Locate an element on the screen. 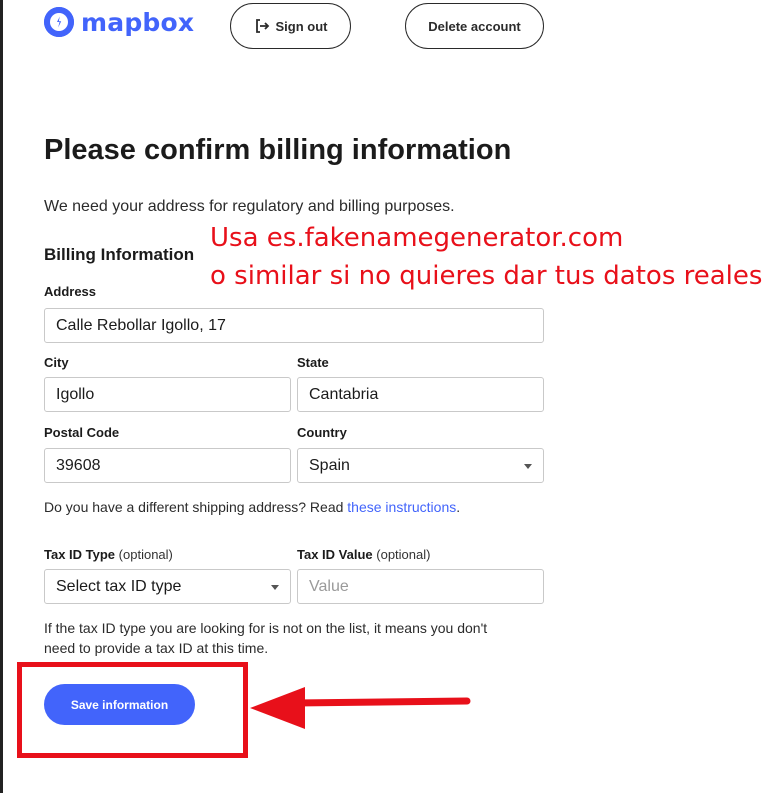 This screenshot has height=793, width=769. mapbox-logo: mapbox is located at coordinates (119, 22).